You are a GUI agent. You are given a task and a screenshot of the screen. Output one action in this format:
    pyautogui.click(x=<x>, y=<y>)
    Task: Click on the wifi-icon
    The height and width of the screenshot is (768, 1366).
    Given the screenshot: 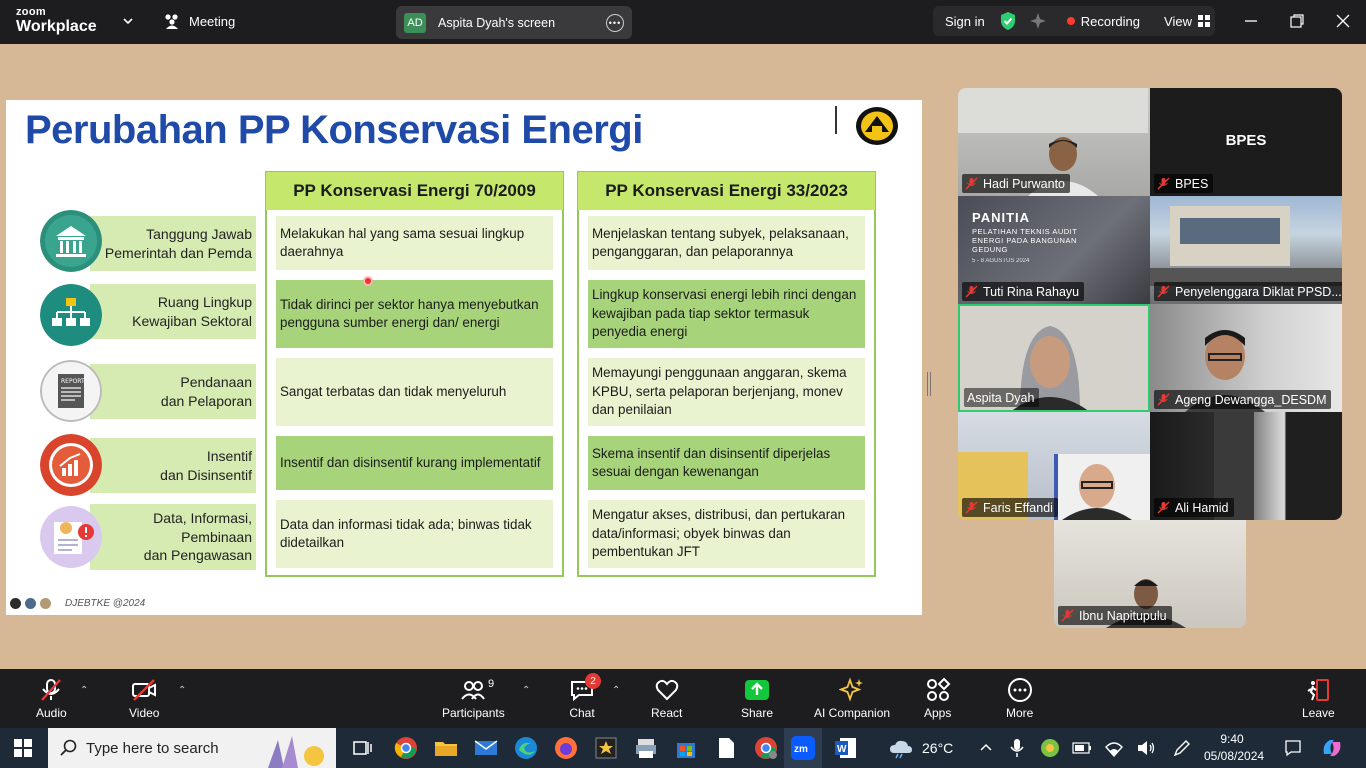 What is the action you would take?
    pyautogui.click(x=1114, y=748)
    